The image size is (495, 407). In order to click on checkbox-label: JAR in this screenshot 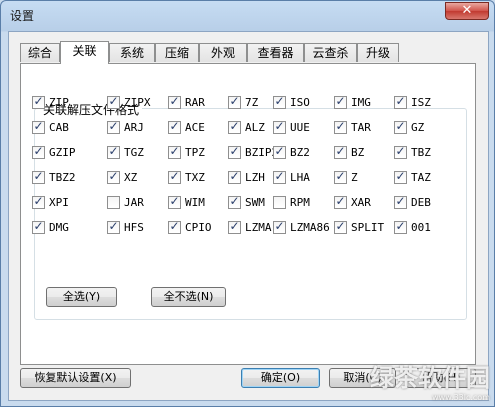, I will do `click(134, 202)`.